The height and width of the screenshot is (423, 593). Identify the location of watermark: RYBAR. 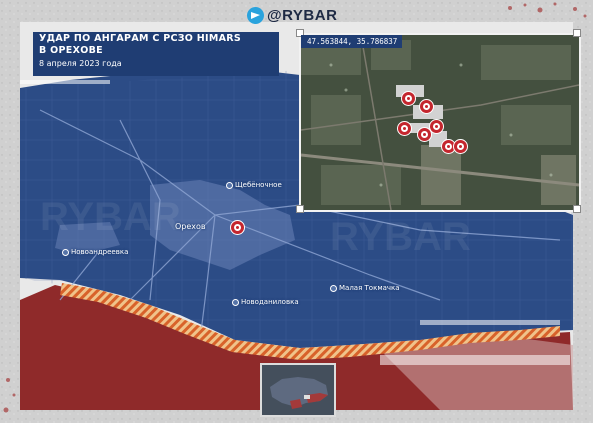
(400, 237).